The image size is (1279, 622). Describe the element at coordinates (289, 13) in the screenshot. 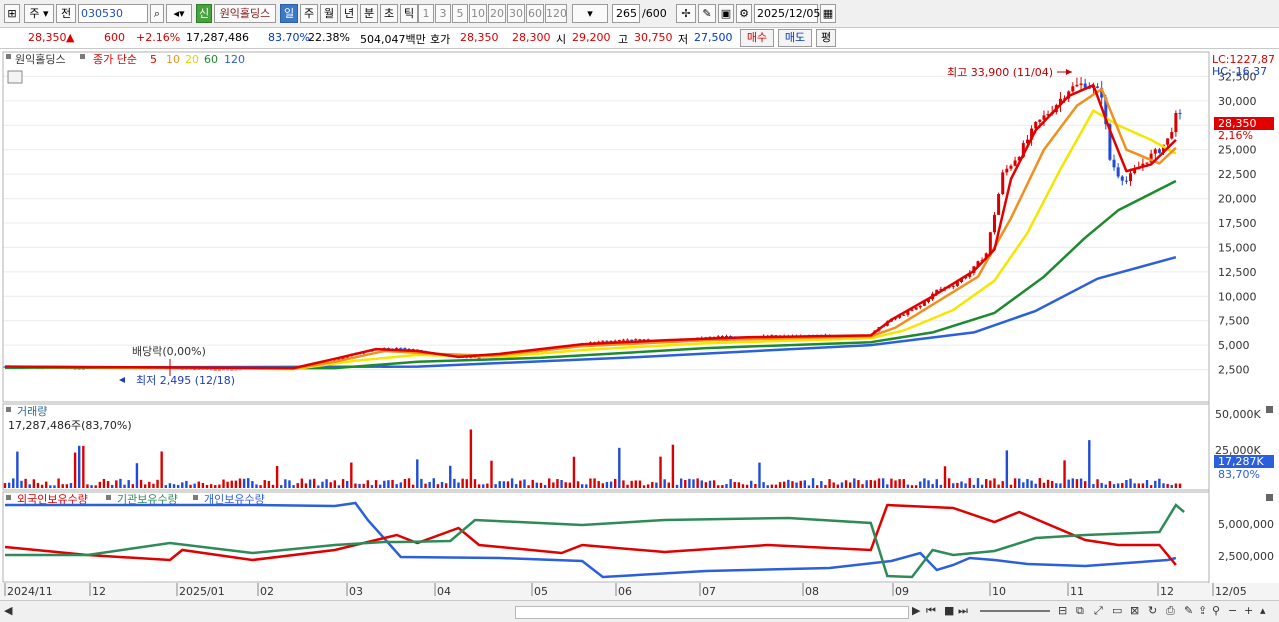

I see `period-button: 일` at that location.